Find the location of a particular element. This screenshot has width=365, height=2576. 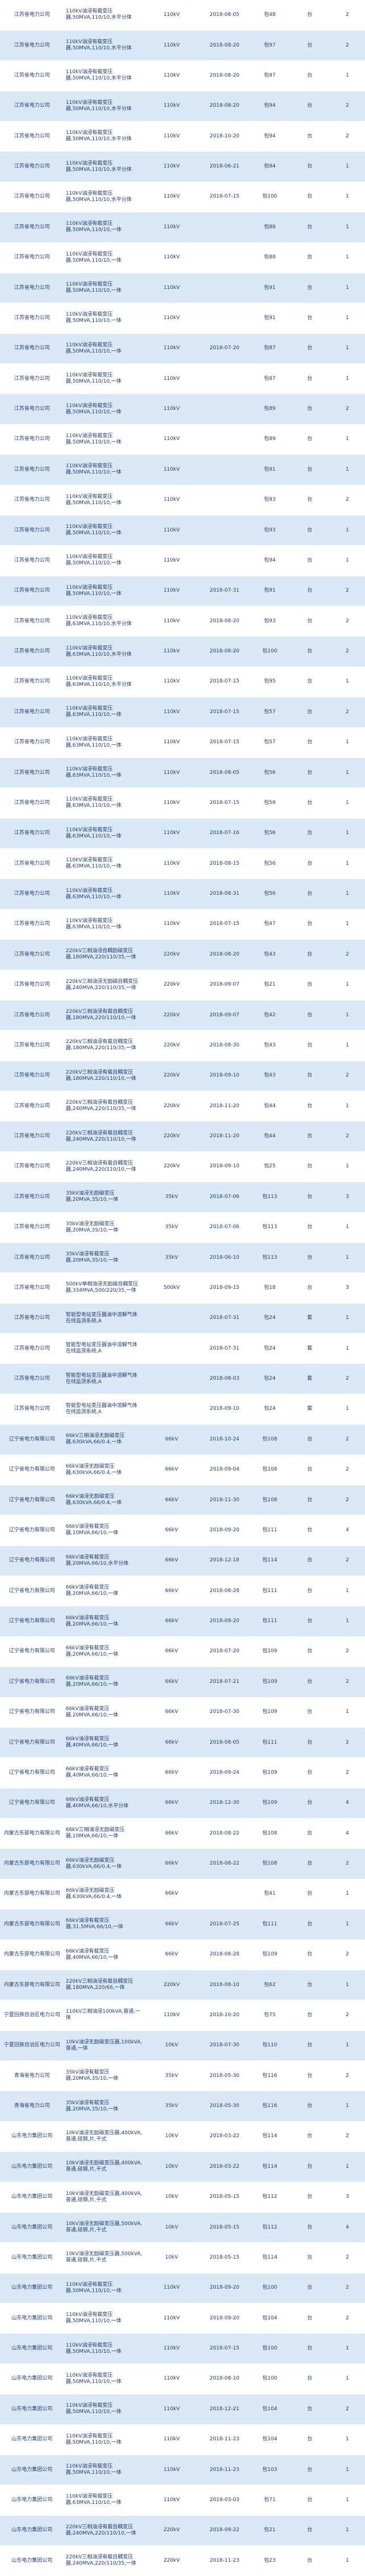

description-cell: 66kV油浸有载变压器,20MVA,66/10,一体 is located at coordinates (104, 1682).